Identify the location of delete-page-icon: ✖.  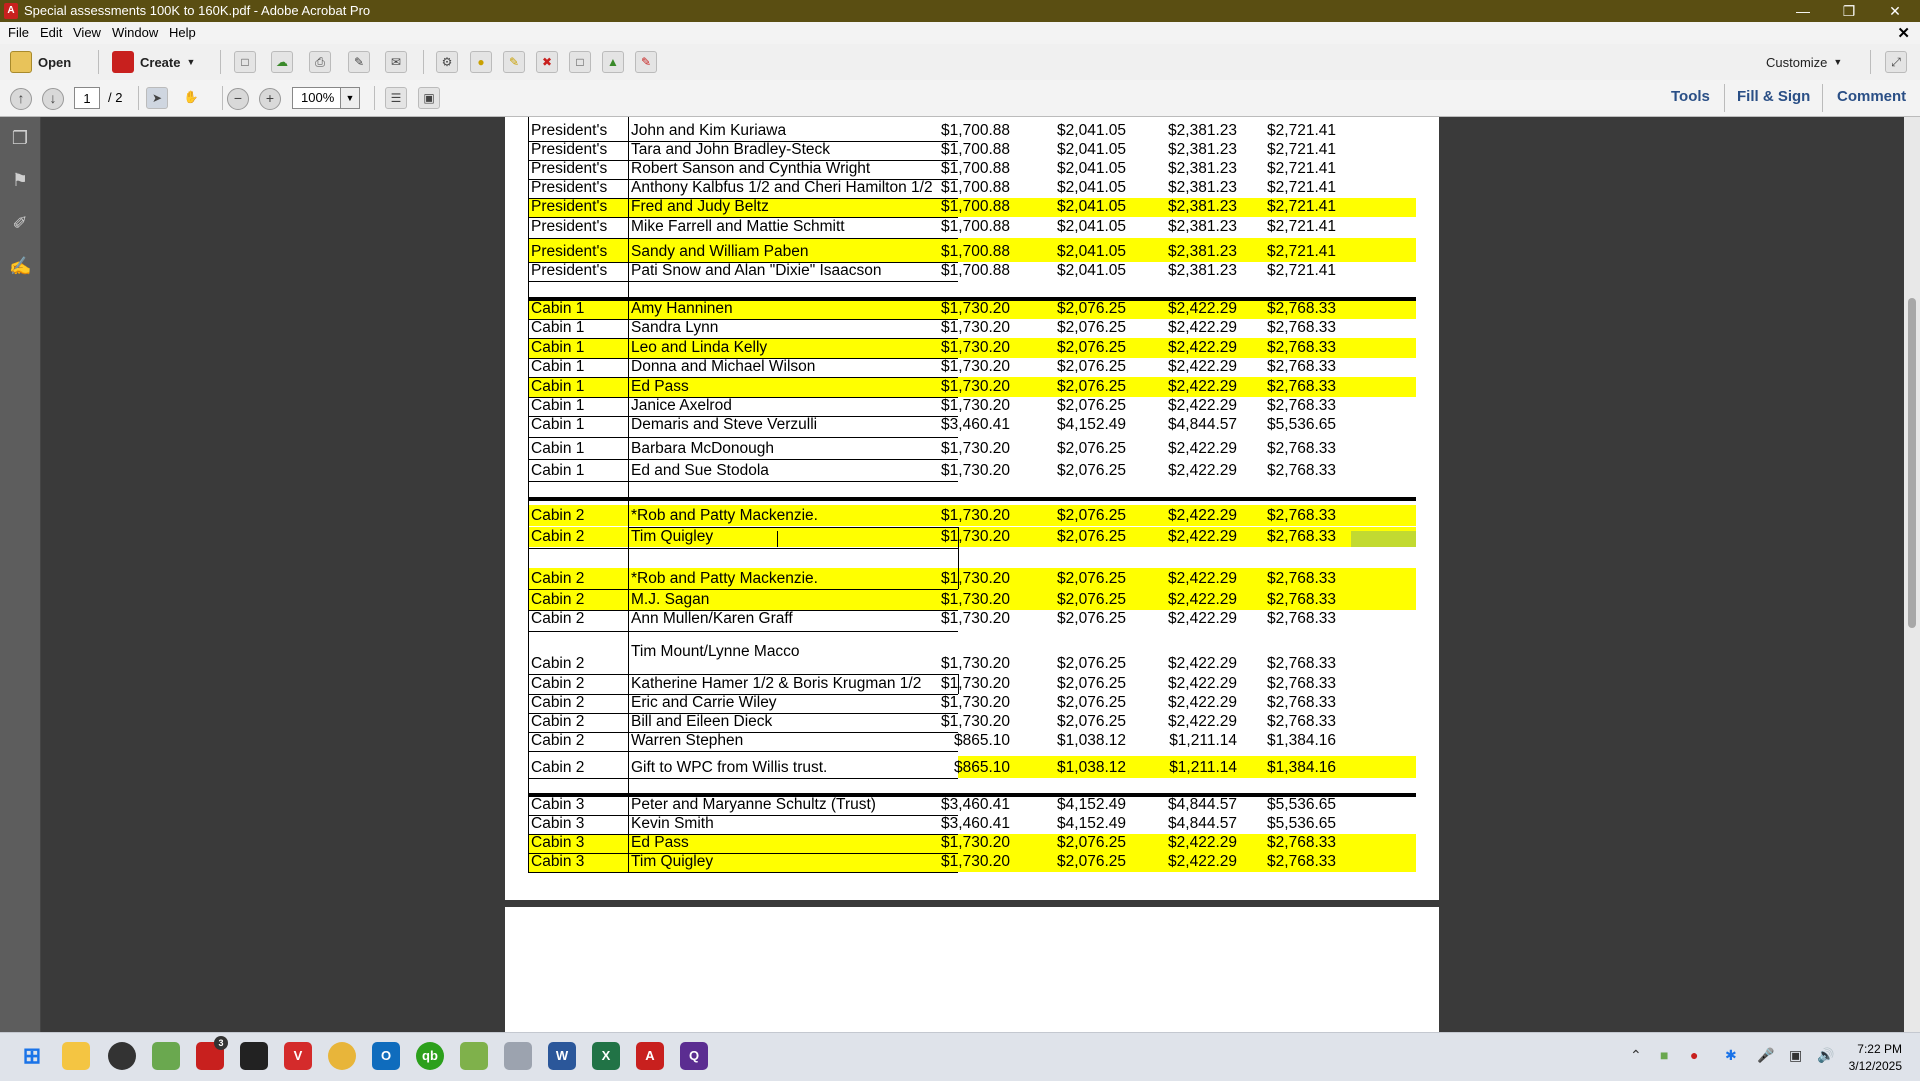
(547, 62).